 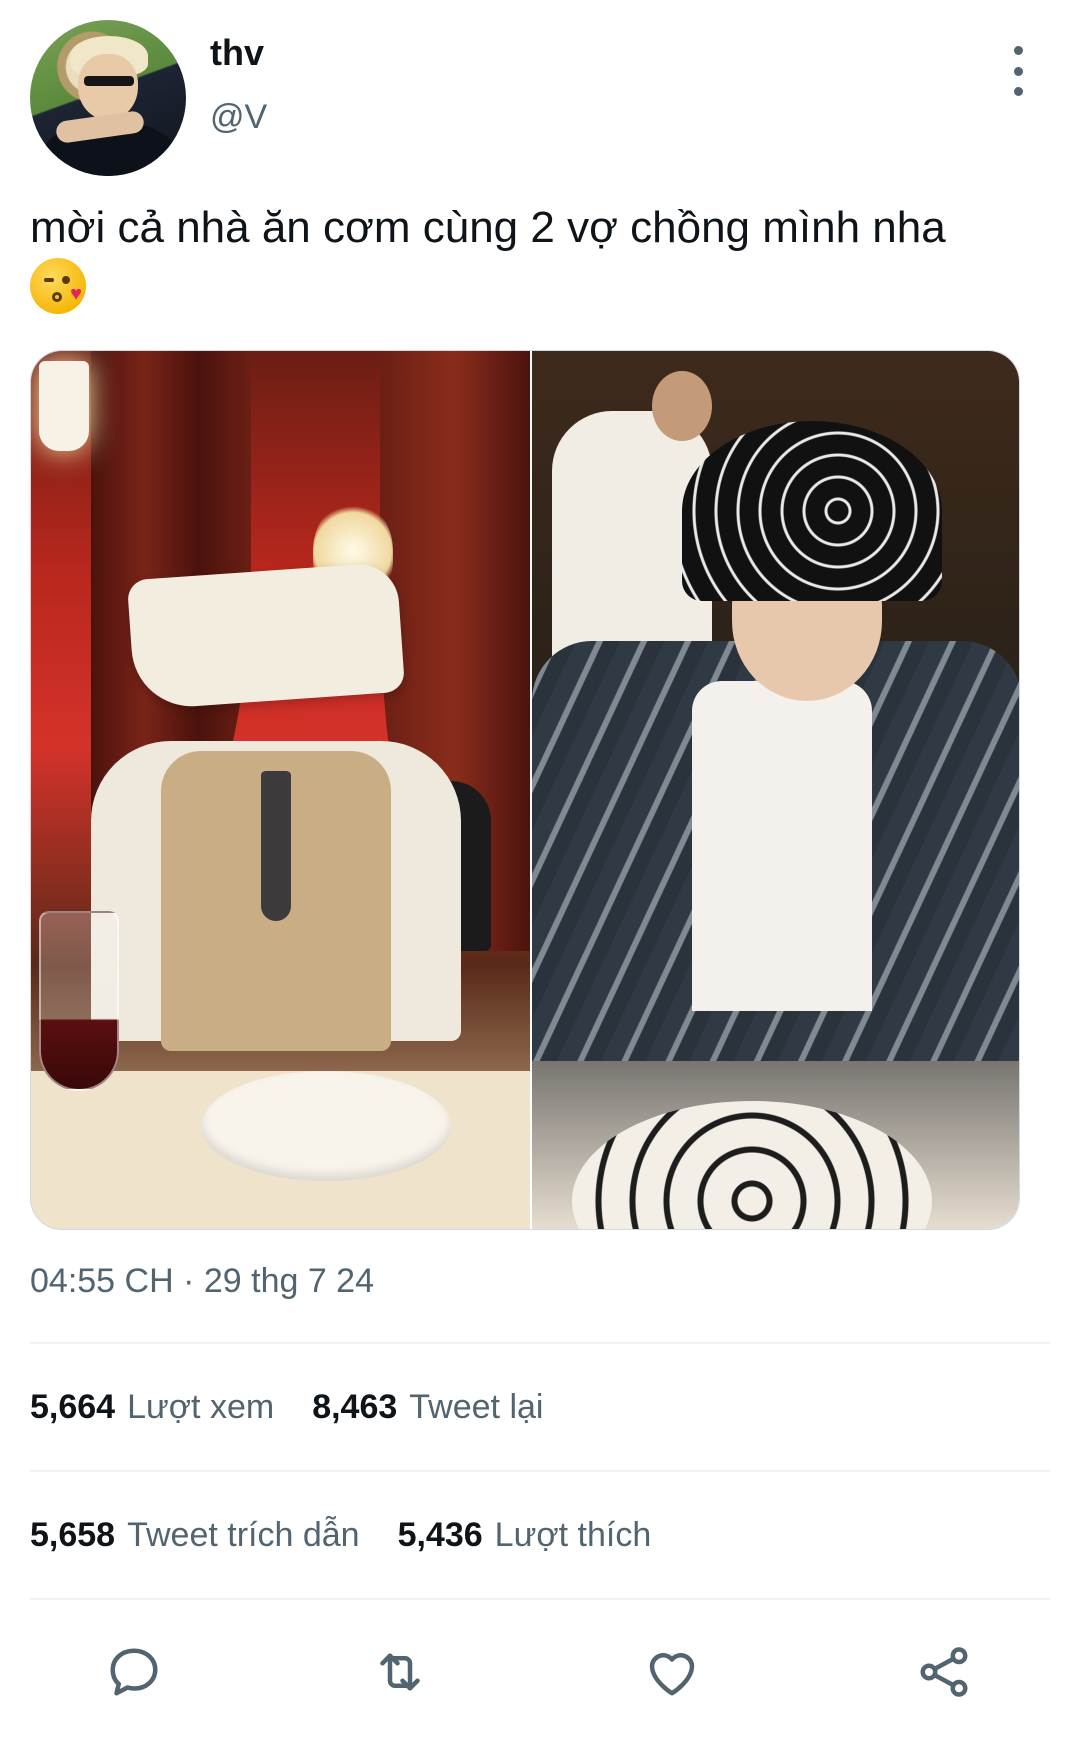 I want to click on plate, so click(x=326, y=1126).